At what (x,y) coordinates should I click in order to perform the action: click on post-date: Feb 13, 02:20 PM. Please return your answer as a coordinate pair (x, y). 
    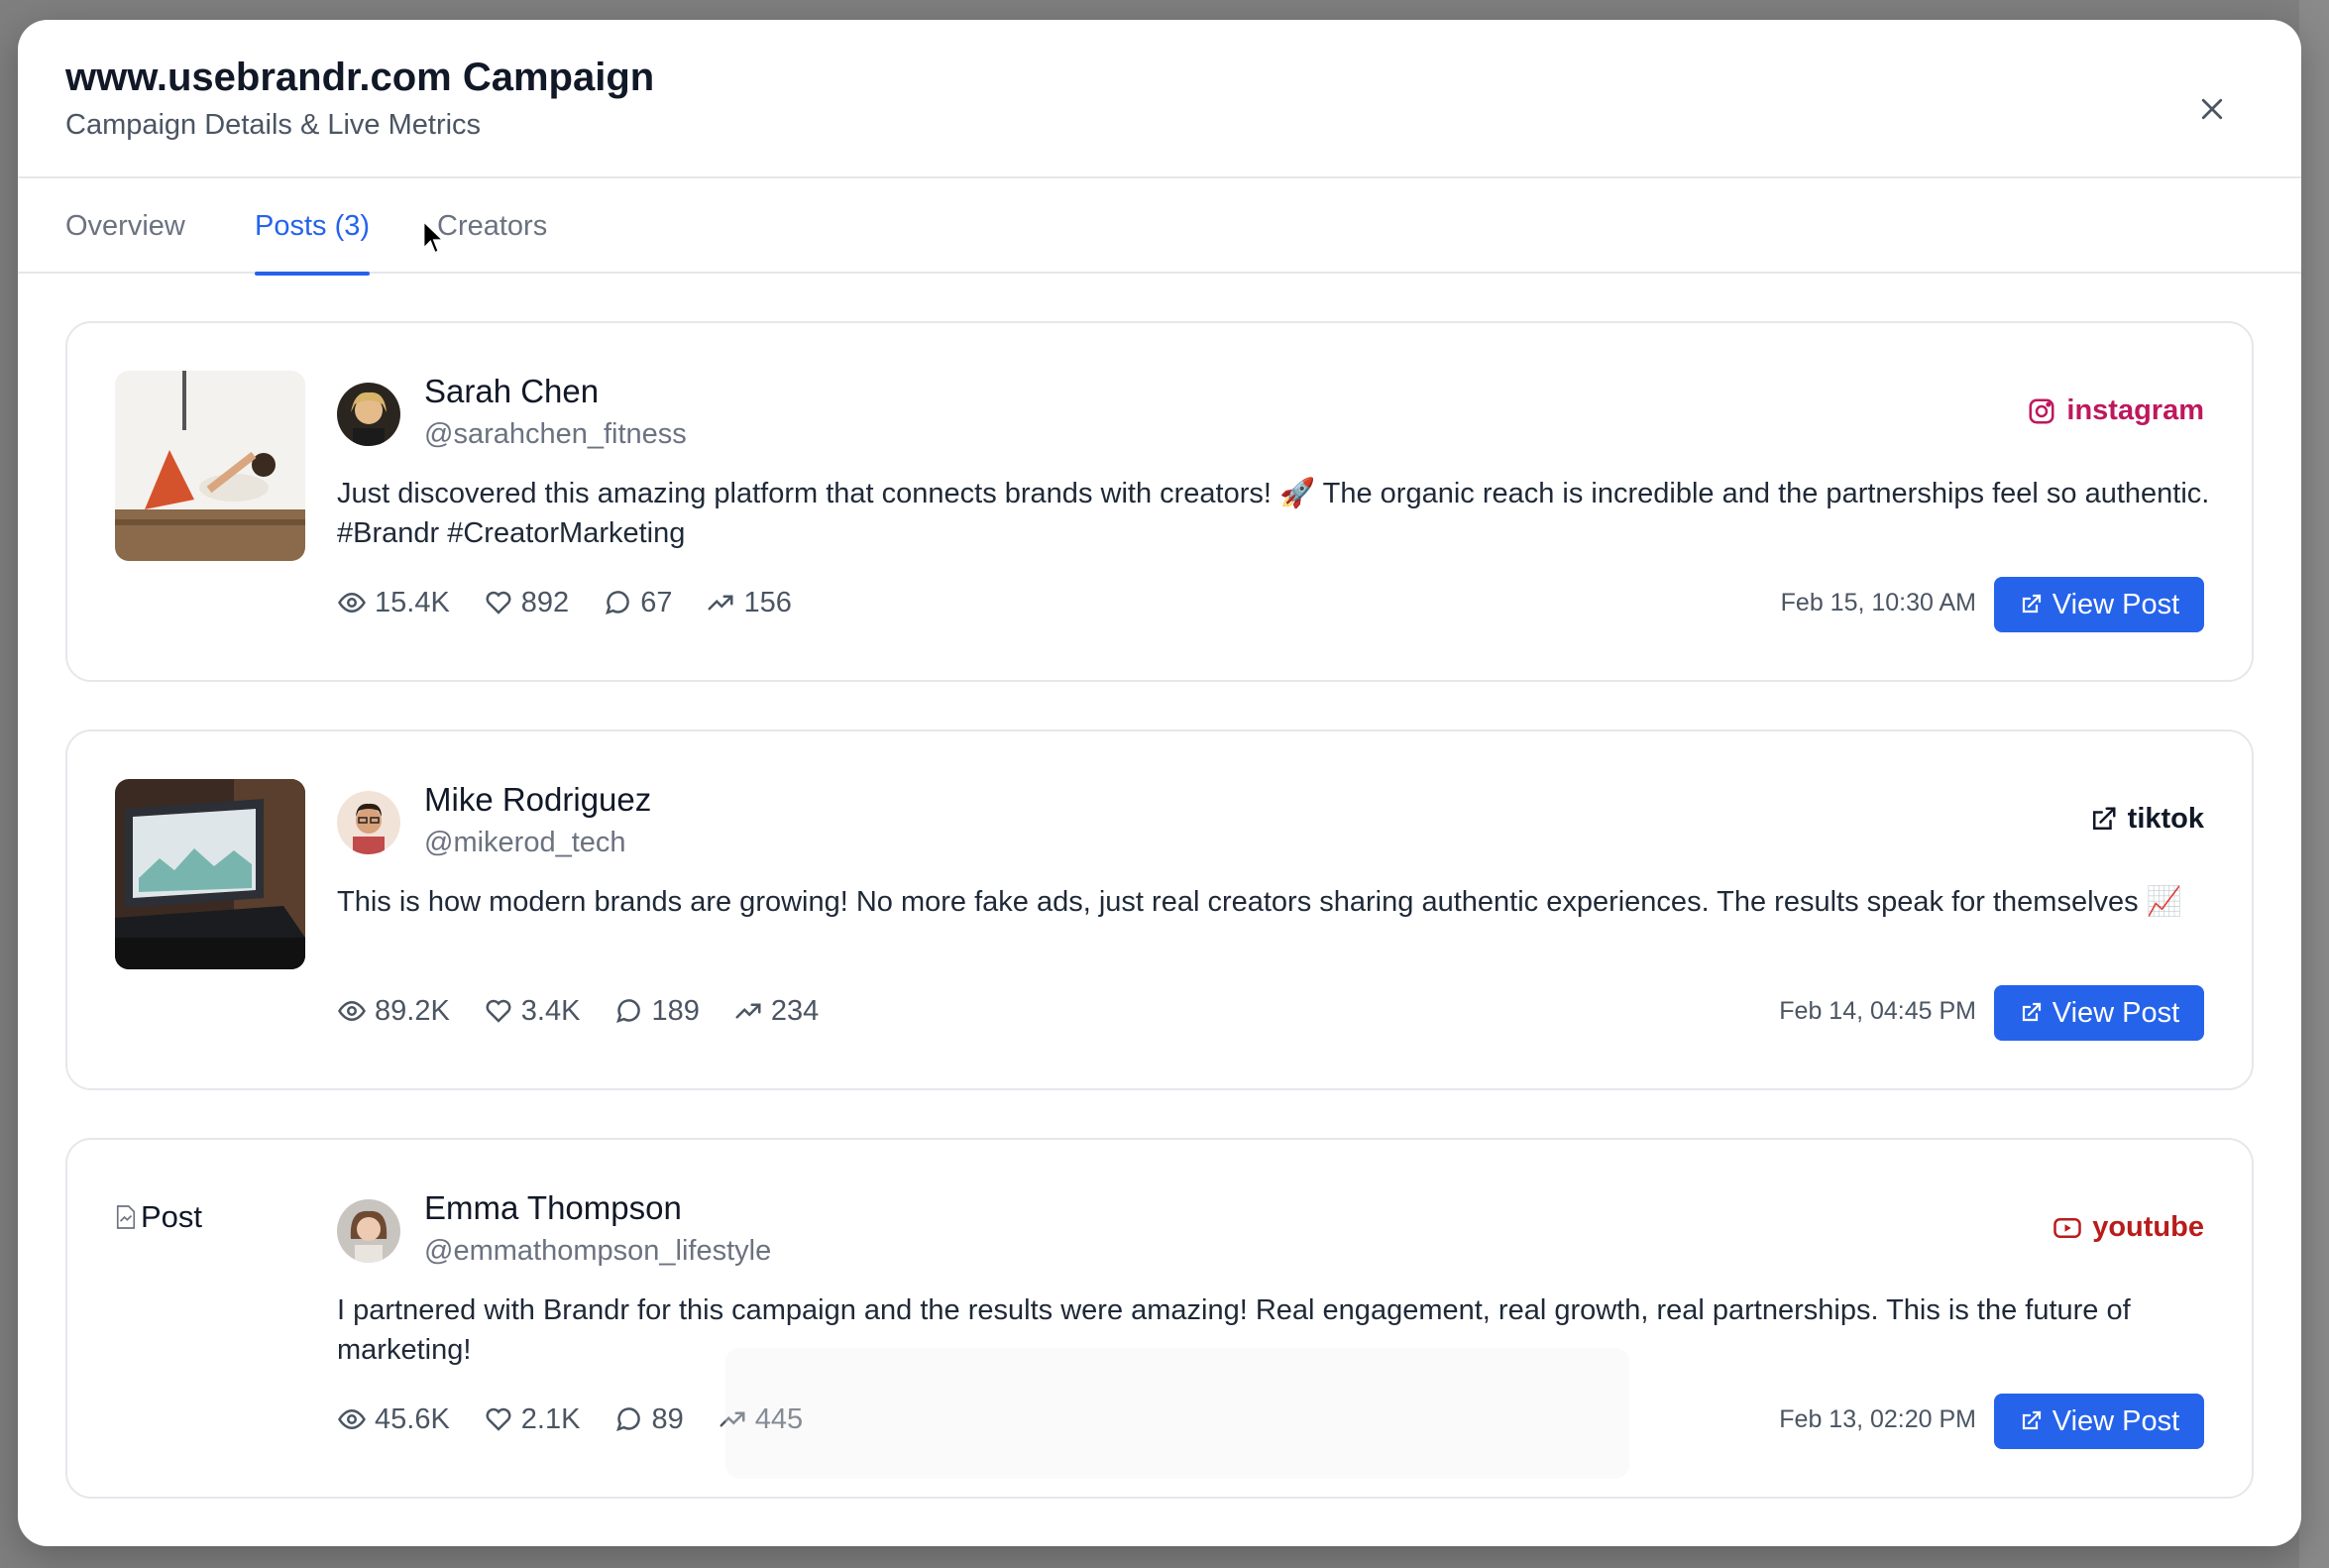
    Looking at the image, I should click on (1877, 1419).